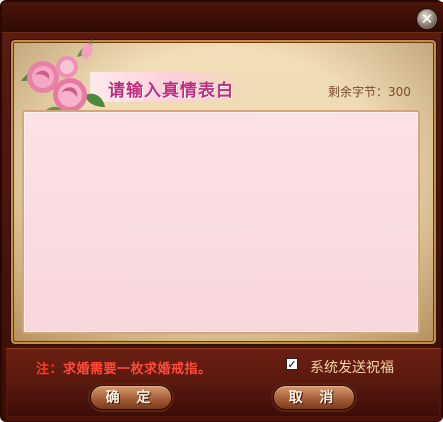  I want to click on close-icon: ✕, so click(427, 19).